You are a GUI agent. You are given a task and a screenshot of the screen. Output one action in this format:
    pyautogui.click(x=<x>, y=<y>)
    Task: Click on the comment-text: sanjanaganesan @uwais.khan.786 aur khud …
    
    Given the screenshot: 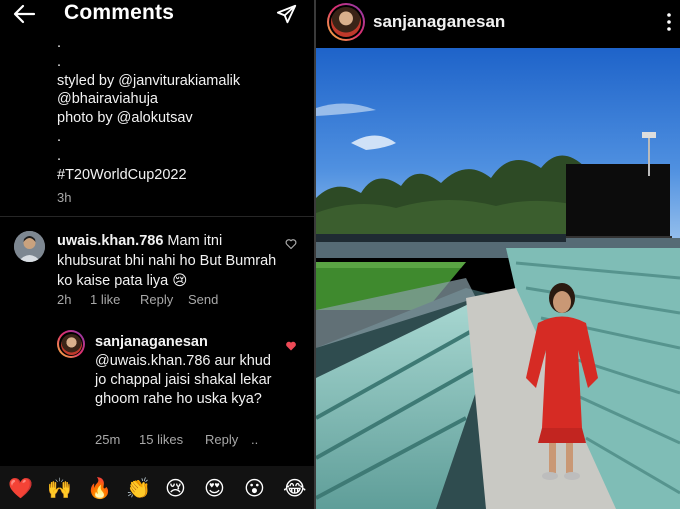 What is the action you would take?
    pyautogui.click(x=190, y=371)
    